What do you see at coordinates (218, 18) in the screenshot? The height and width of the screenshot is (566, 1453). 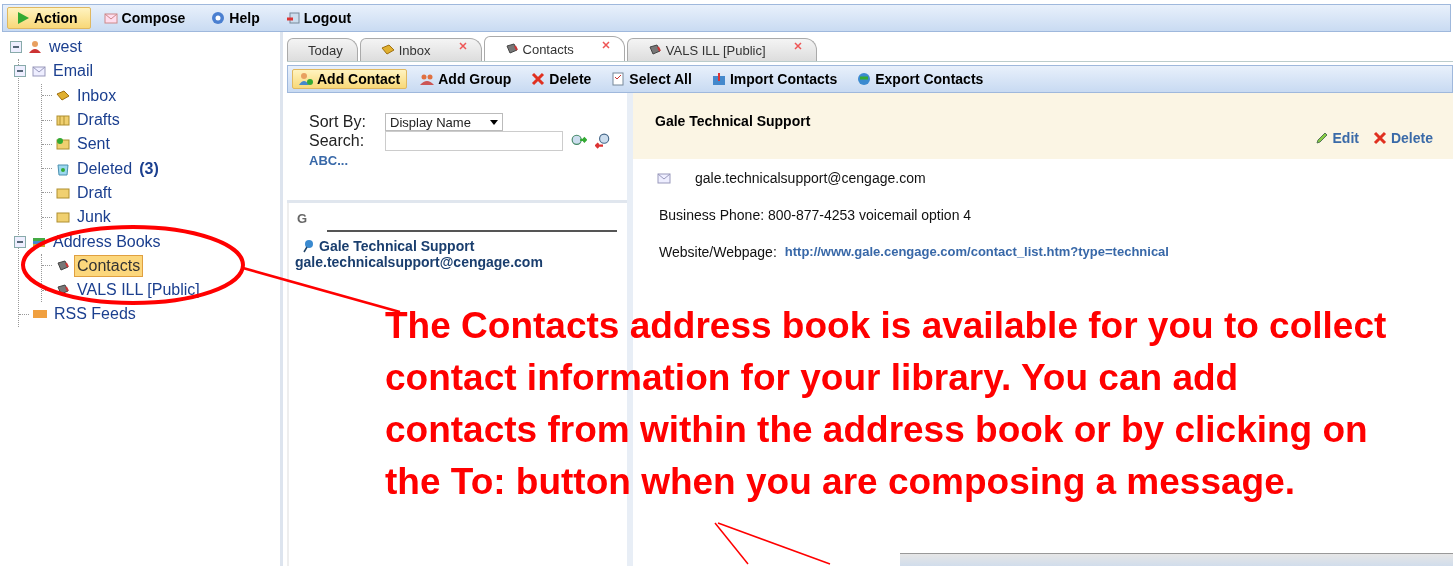 I see `help-icon` at bounding box center [218, 18].